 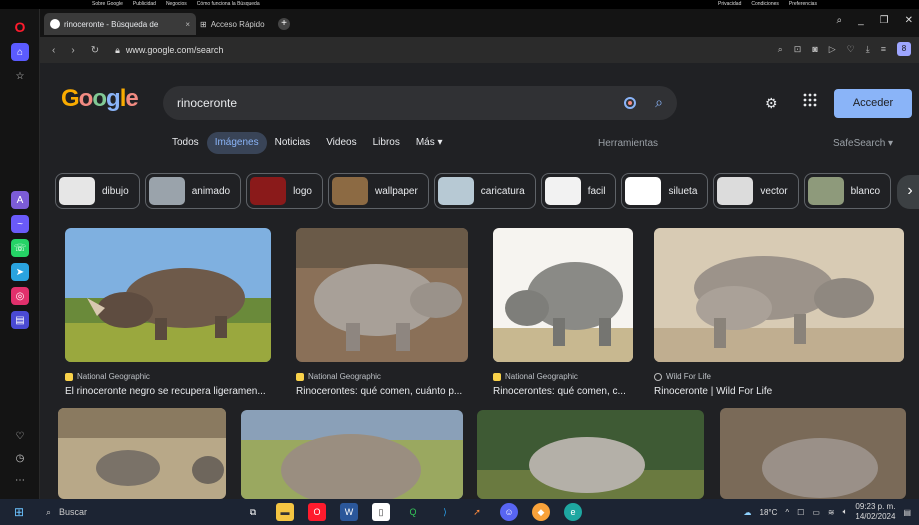 What do you see at coordinates (187, 24) in the screenshot?
I see `tab-close-icon: ×` at bounding box center [187, 24].